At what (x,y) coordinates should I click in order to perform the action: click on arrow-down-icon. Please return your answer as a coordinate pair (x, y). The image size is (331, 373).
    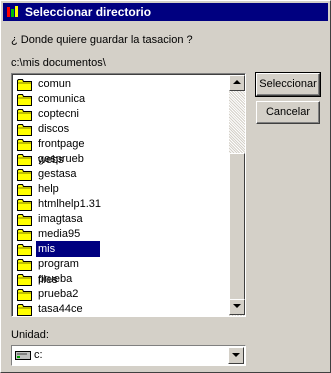
    Looking at the image, I should click on (237, 306).